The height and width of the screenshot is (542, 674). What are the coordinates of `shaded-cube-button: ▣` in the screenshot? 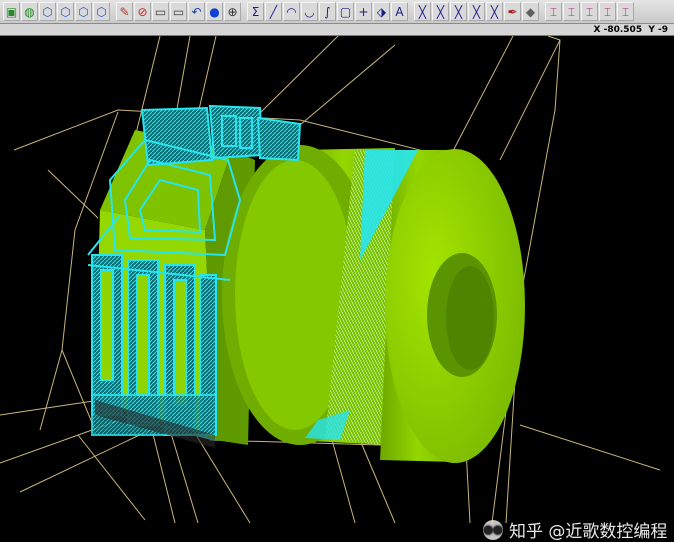 It's located at (11, 11).